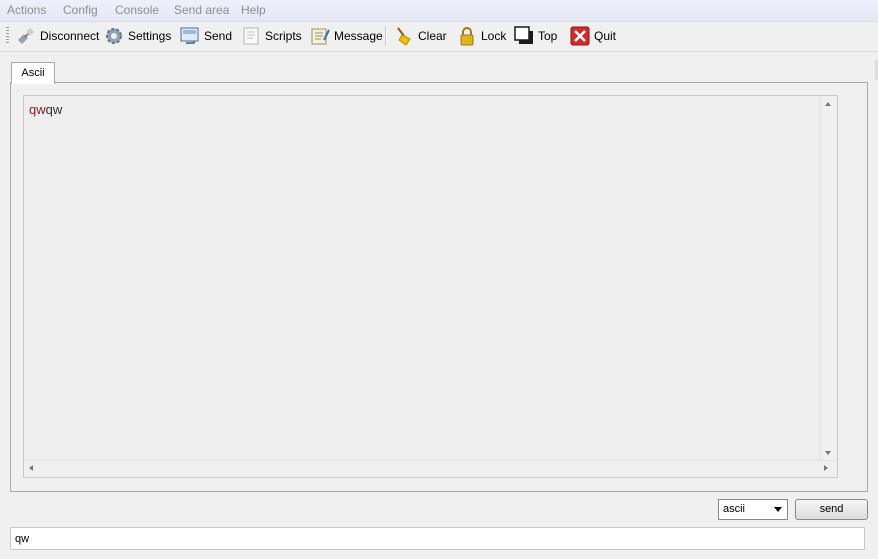 Image resolution: width=878 pixels, height=559 pixels. I want to click on tab-ascii: Ascii, so click(33, 73).